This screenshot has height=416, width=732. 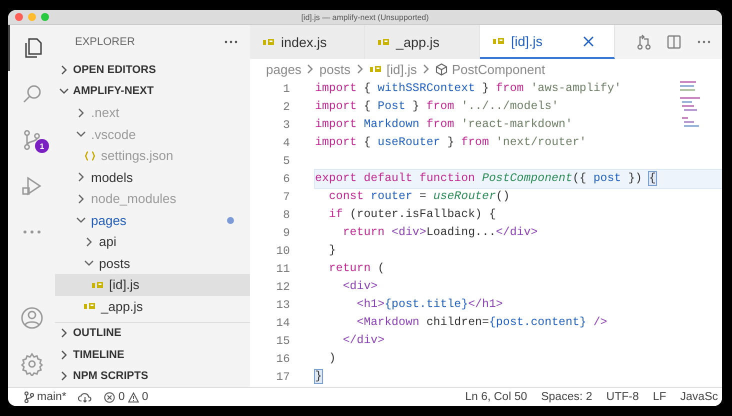 I want to click on status-item: UTF-8, so click(x=622, y=397).